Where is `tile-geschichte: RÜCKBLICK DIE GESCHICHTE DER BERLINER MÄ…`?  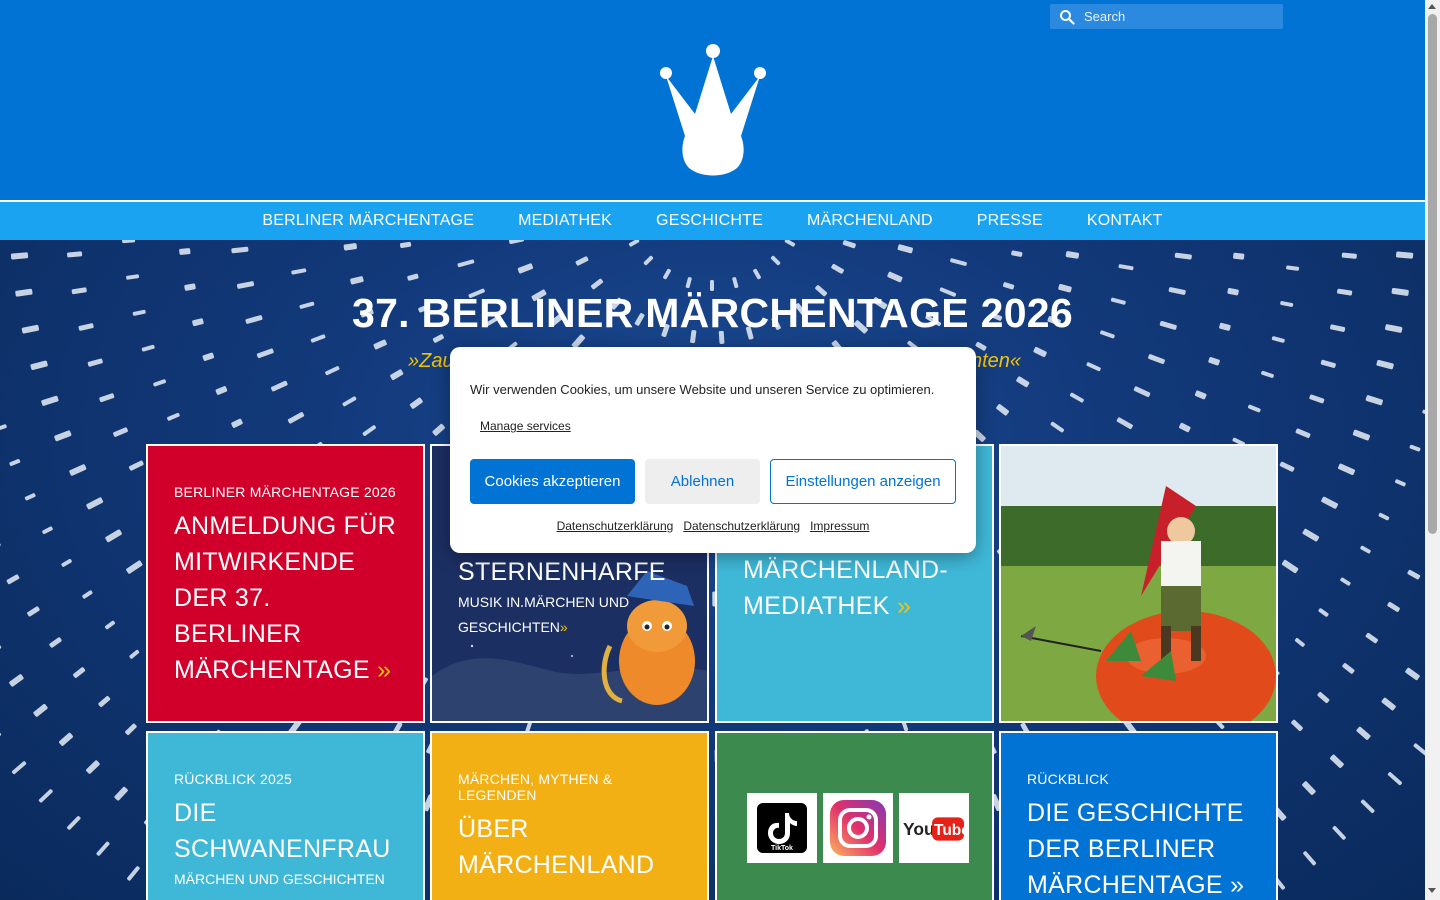 tile-geschichte: RÜCKBLICK DIE GESCHICHTE DER BERLINER MÄ… is located at coordinates (1138, 815).